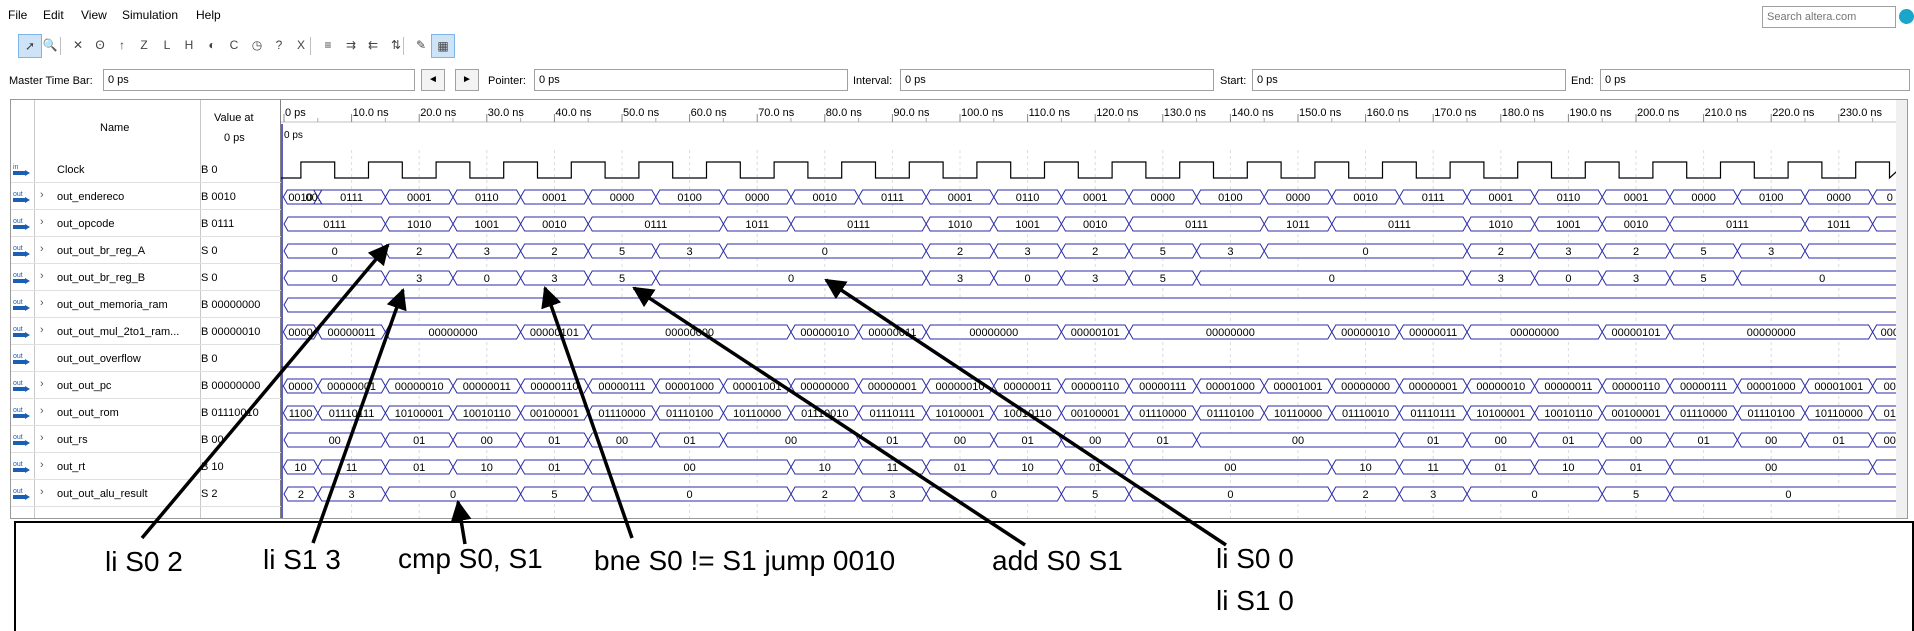 The image size is (1914, 631). What do you see at coordinates (144, 46) in the screenshot?
I see `high-impedance-icon: Z` at bounding box center [144, 46].